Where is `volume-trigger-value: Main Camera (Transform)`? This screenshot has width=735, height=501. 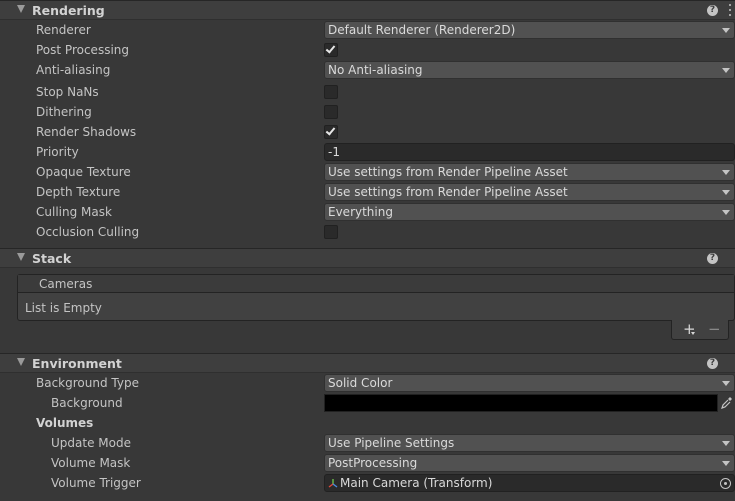
volume-trigger-value: Main Camera (Transform) is located at coordinates (416, 483).